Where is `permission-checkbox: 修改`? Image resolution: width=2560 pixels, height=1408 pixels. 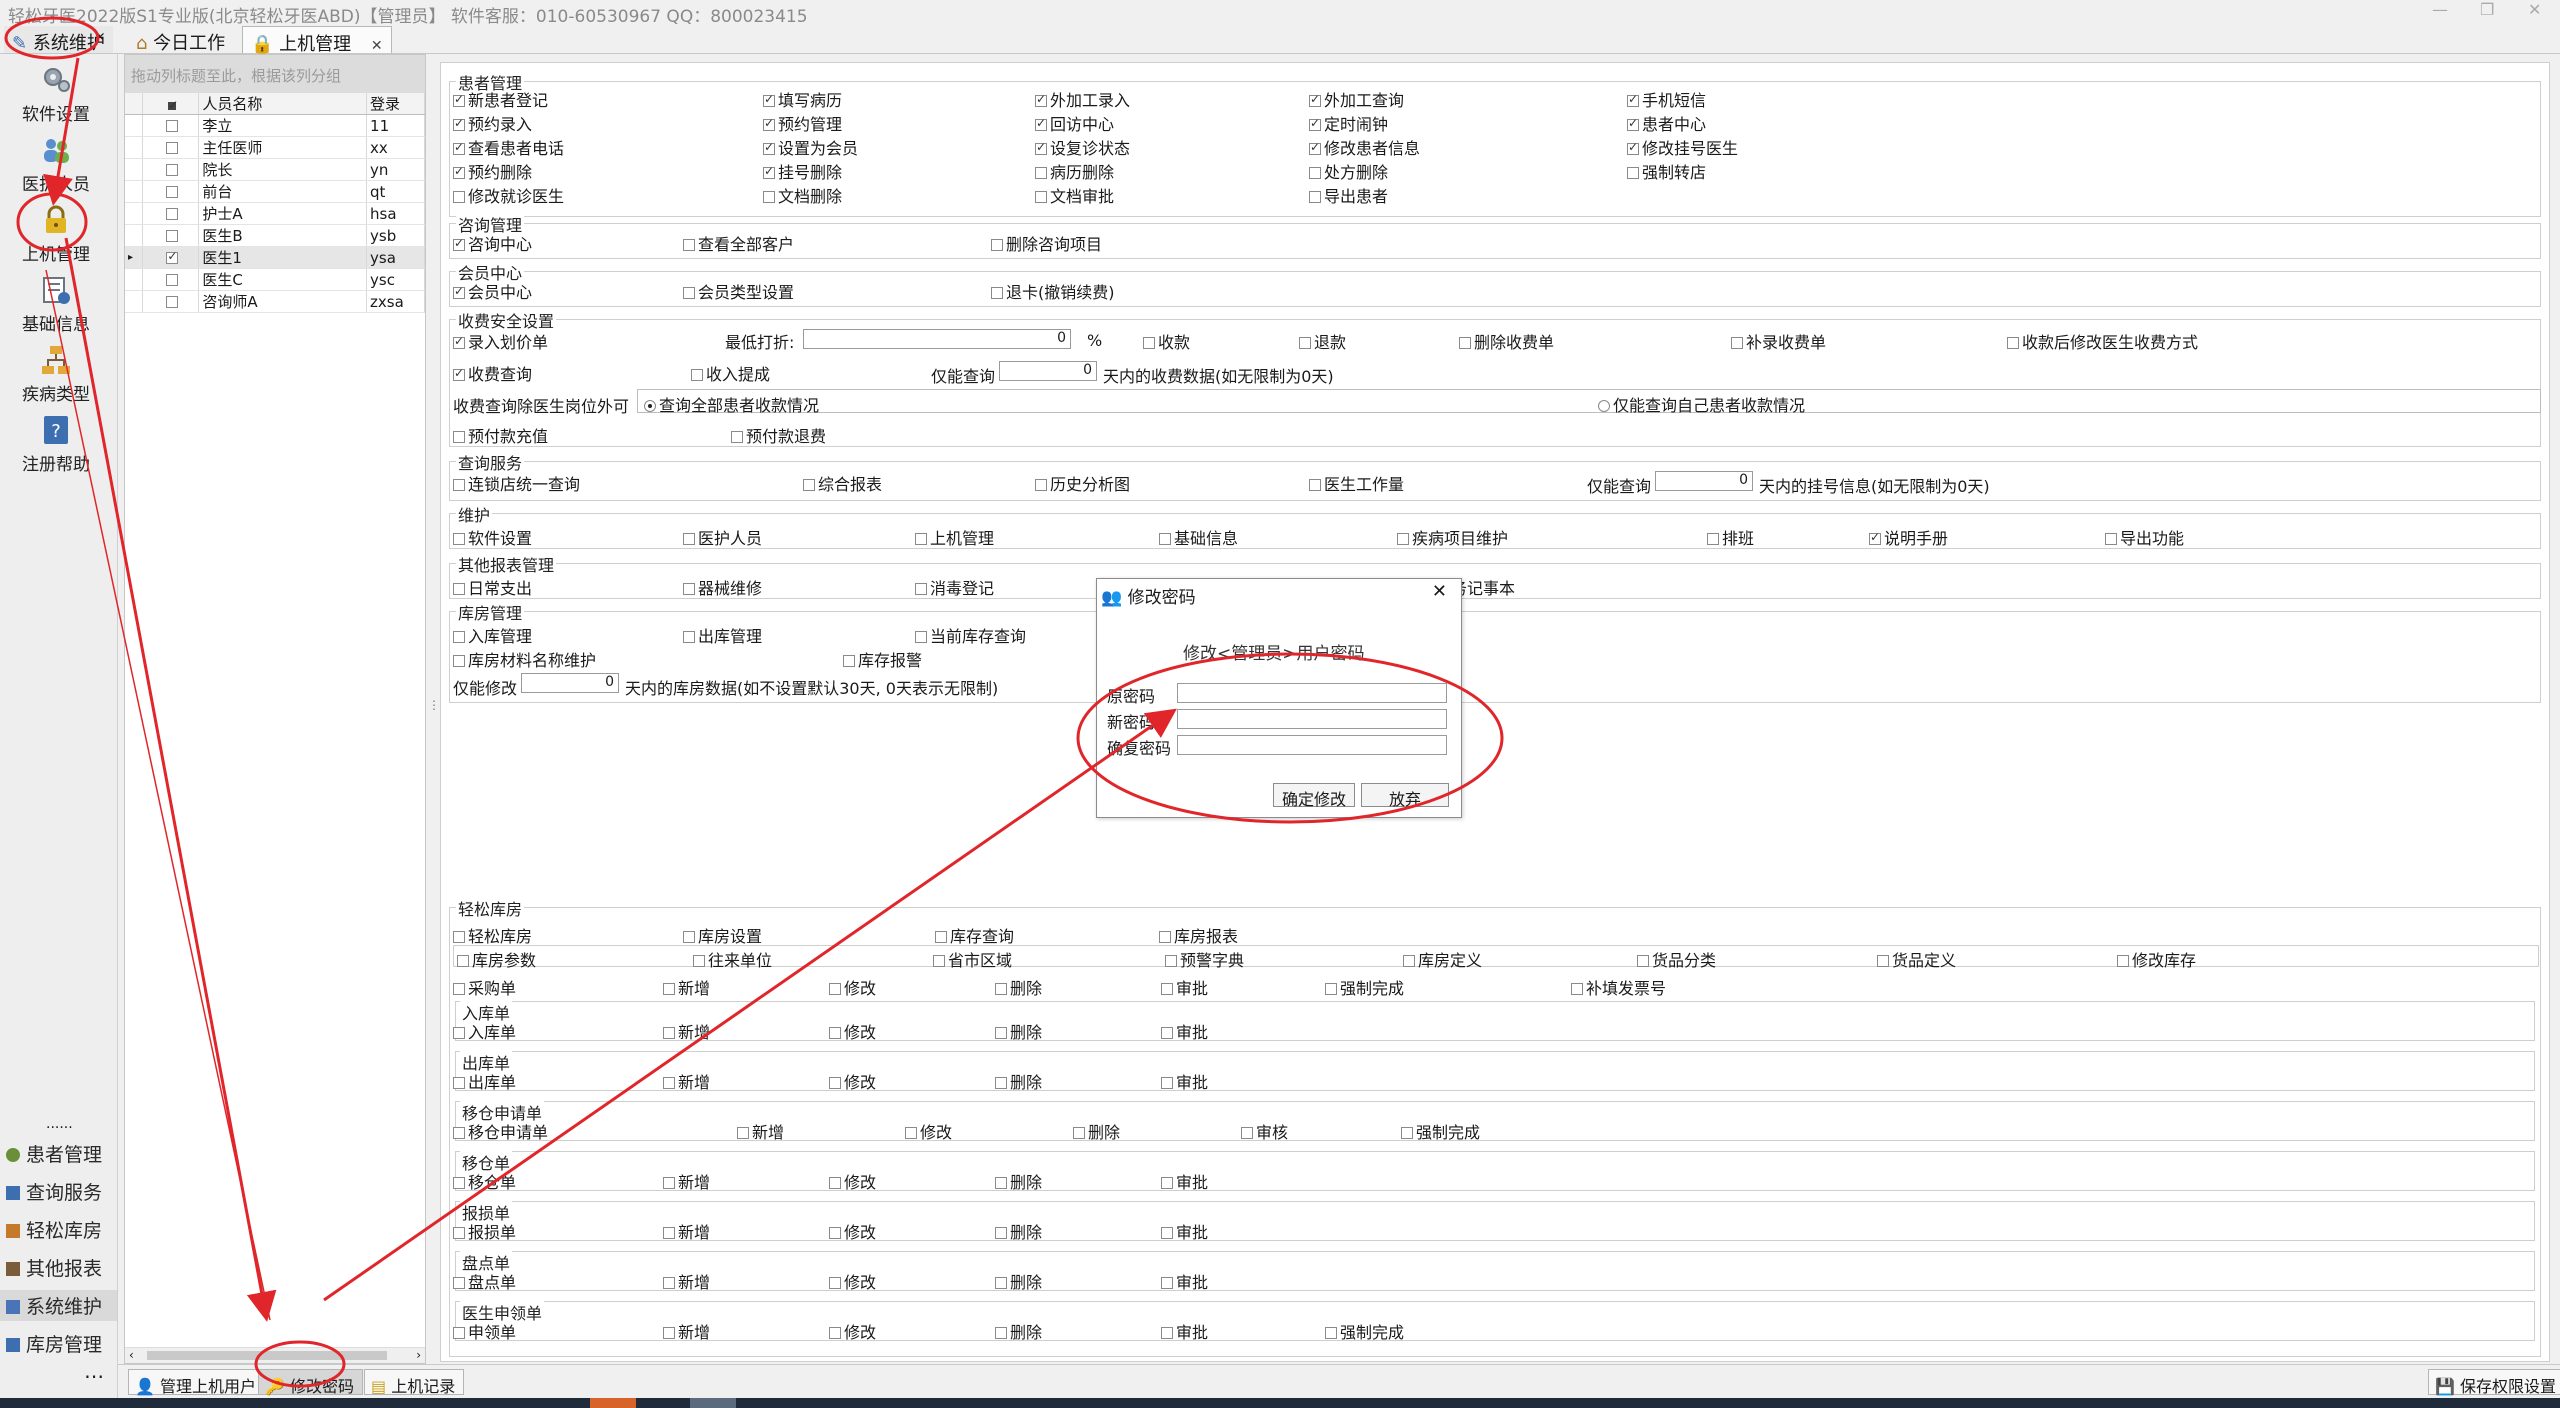 permission-checkbox: 修改 is located at coordinates (852, 1231).